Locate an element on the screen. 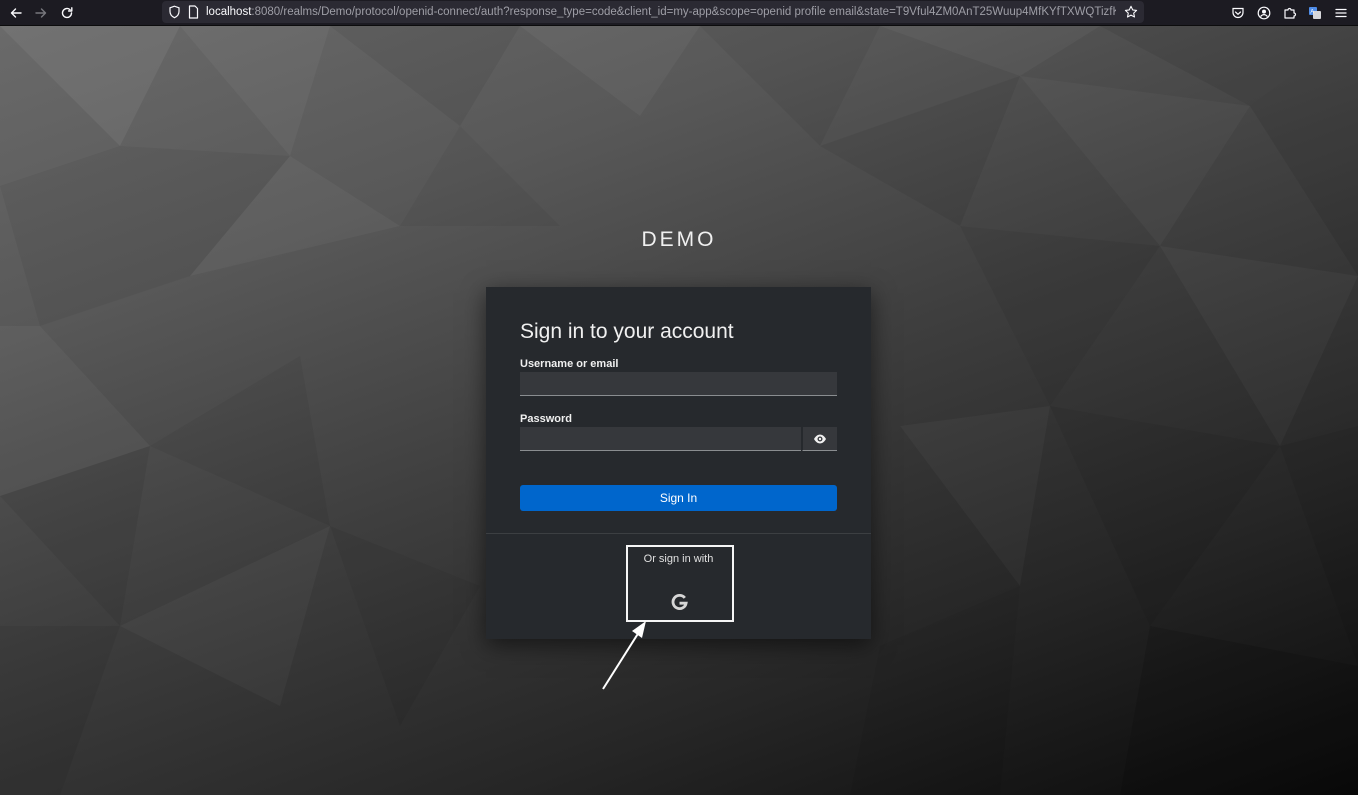  puzzle-icon is located at coordinates (1290, 13).